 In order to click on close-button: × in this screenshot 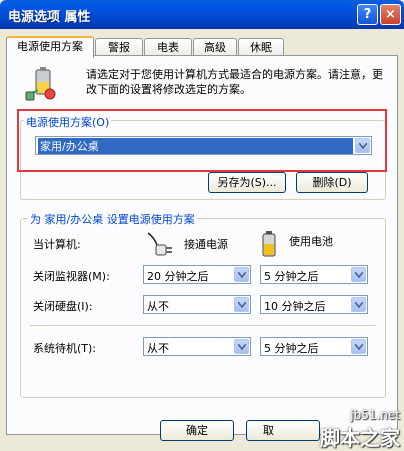, I will do `click(390, 14)`.